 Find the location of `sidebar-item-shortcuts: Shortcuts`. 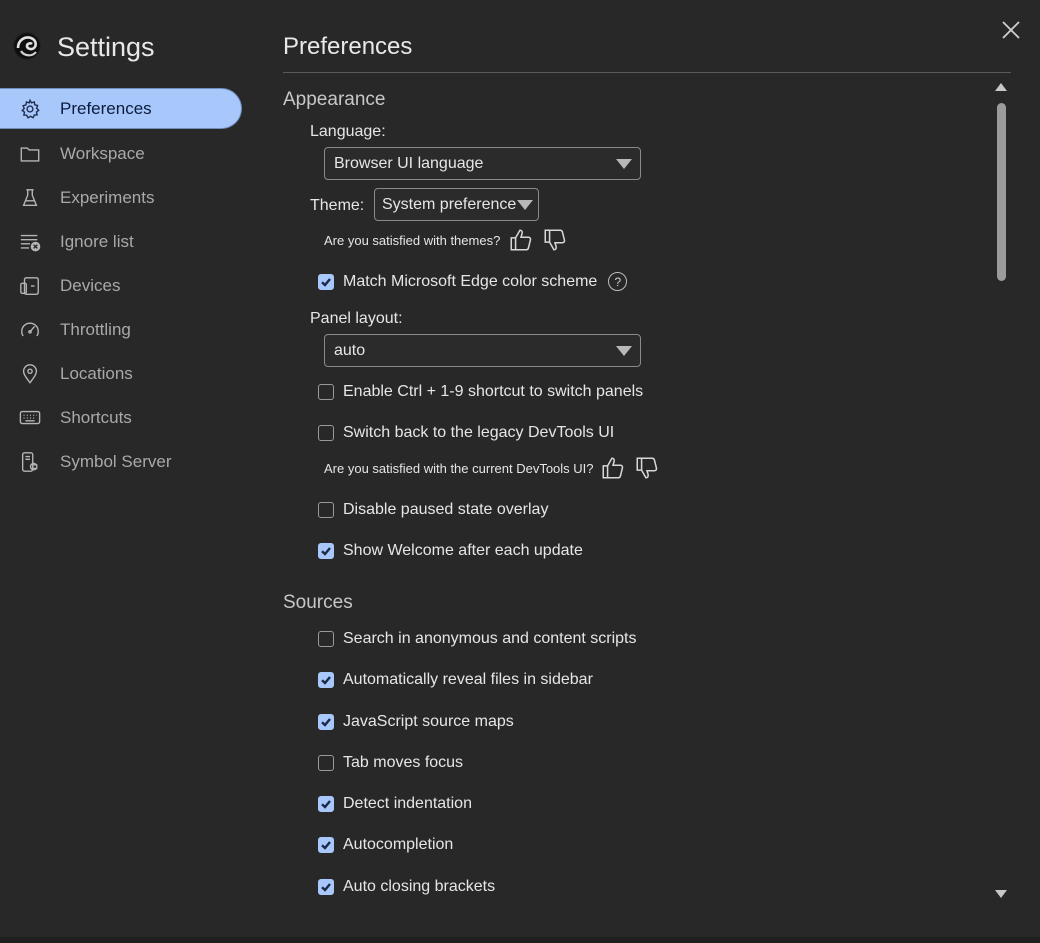

sidebar-item-shortcuts: Shortcuts is located at coordinates (121, 418).